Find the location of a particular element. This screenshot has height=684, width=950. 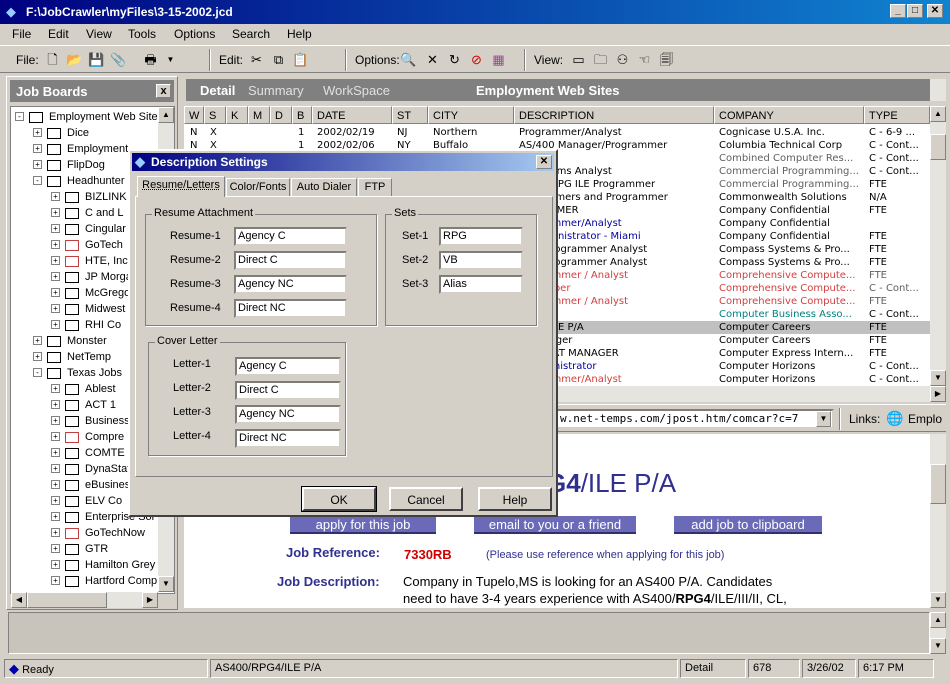

column-header: CITY is located at coordinates (471, 115).